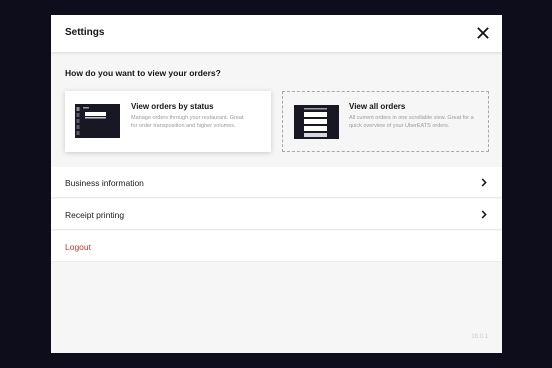 The width and height of the screenshot is (552, 368). What do you see at coordinates (316, 122) in the screenshot?
I see `list-layout-thumbnail` at bounding box center [316, 122].